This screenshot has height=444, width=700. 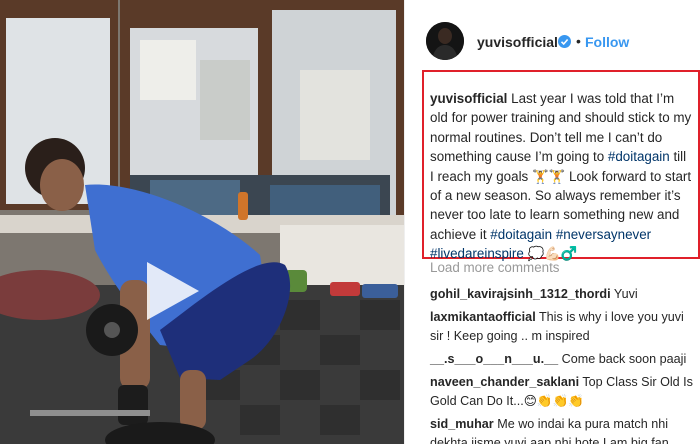 What do you see at coordinates (517, 42) in the screenshot?
I see `header-username: yuvisofficial` at bounding box center [517, 42].